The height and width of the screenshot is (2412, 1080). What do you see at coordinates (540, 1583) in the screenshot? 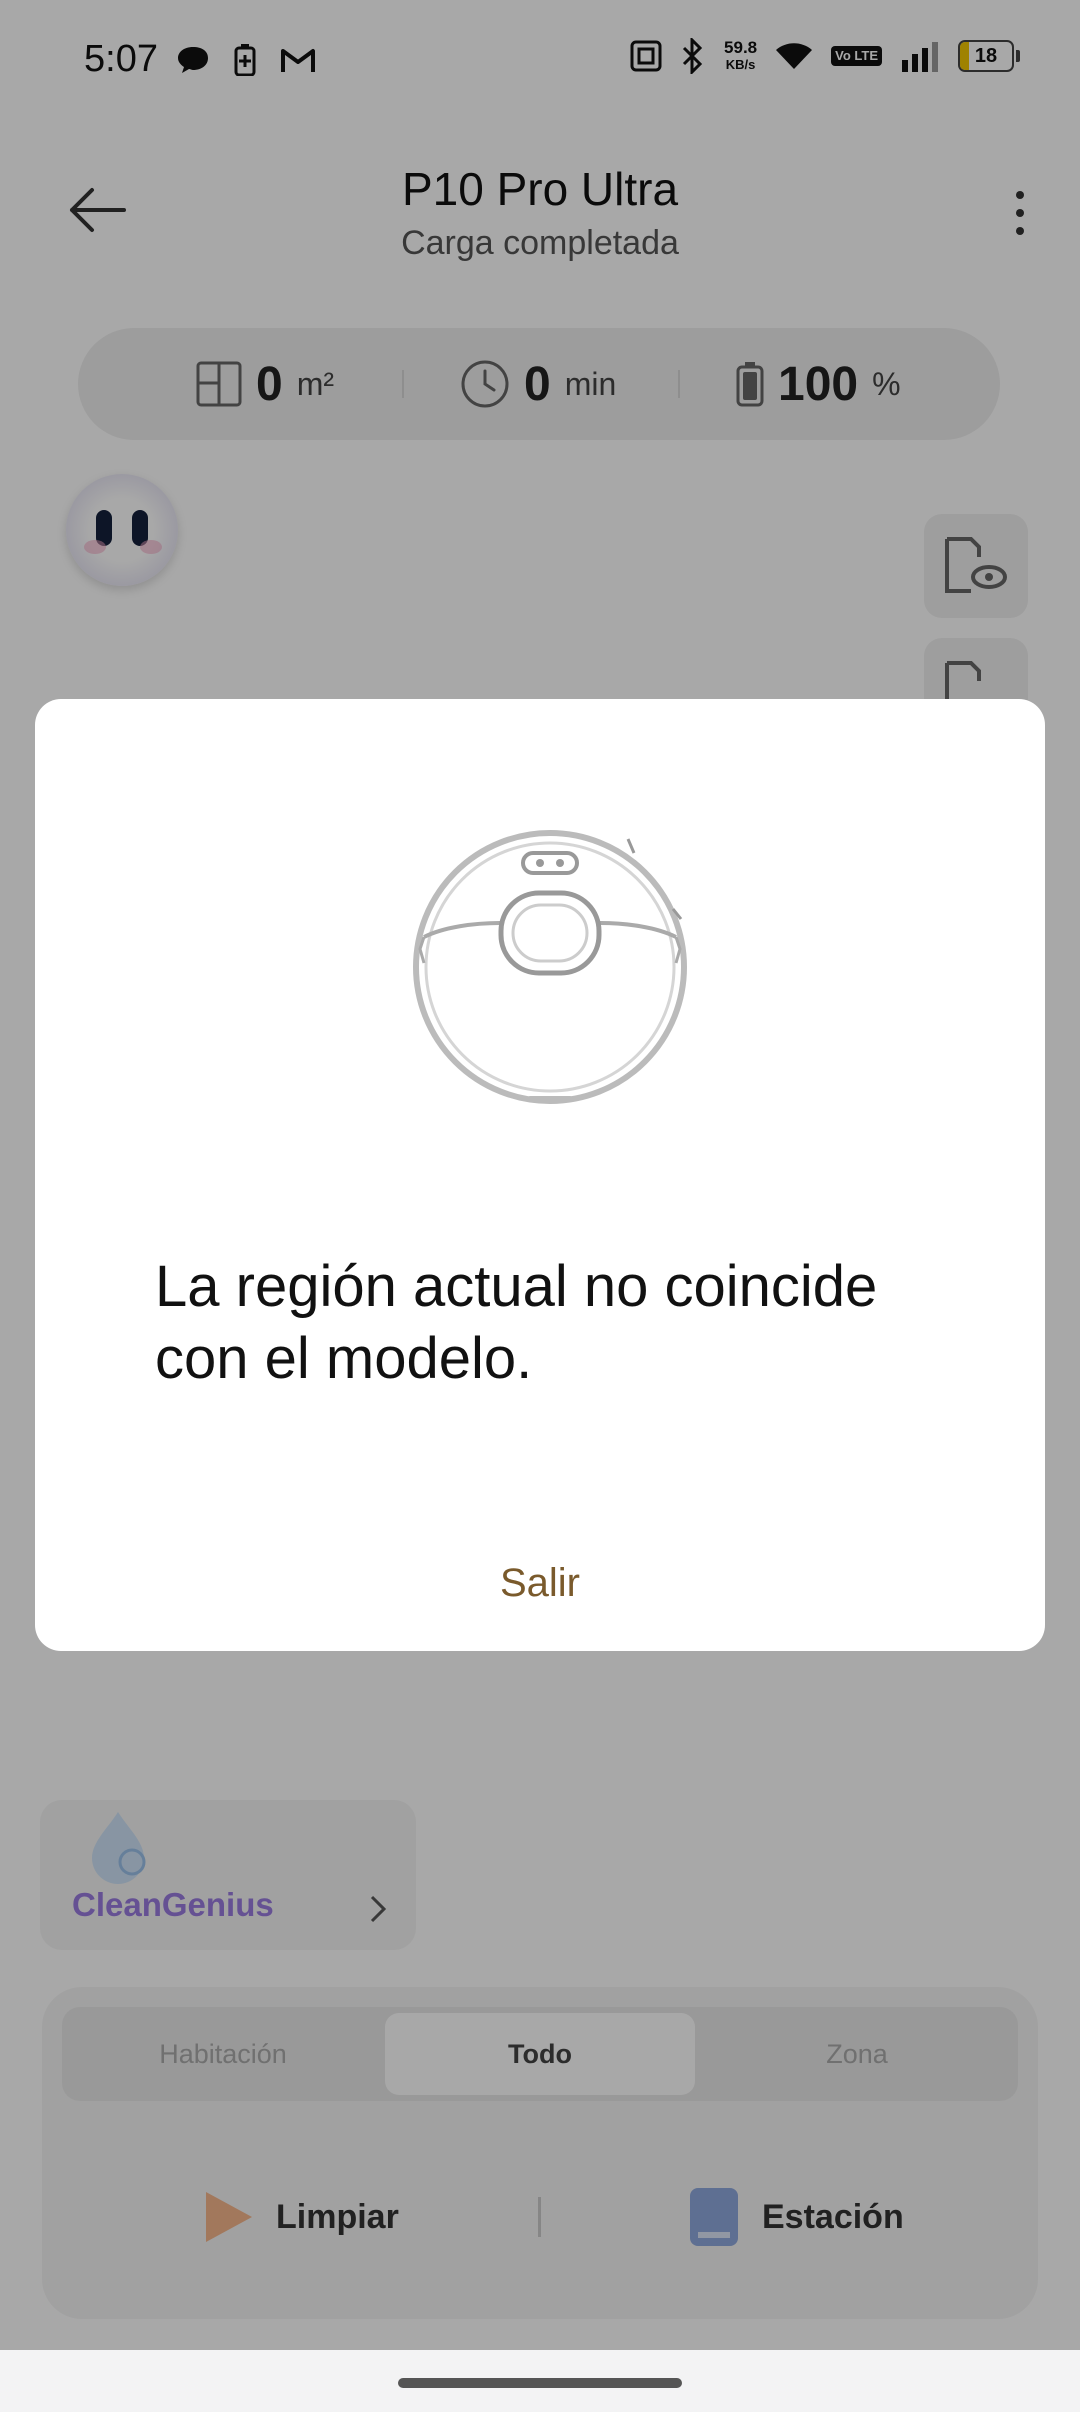
I see `exit-button: Salir` at bounding box center [540, 1583].